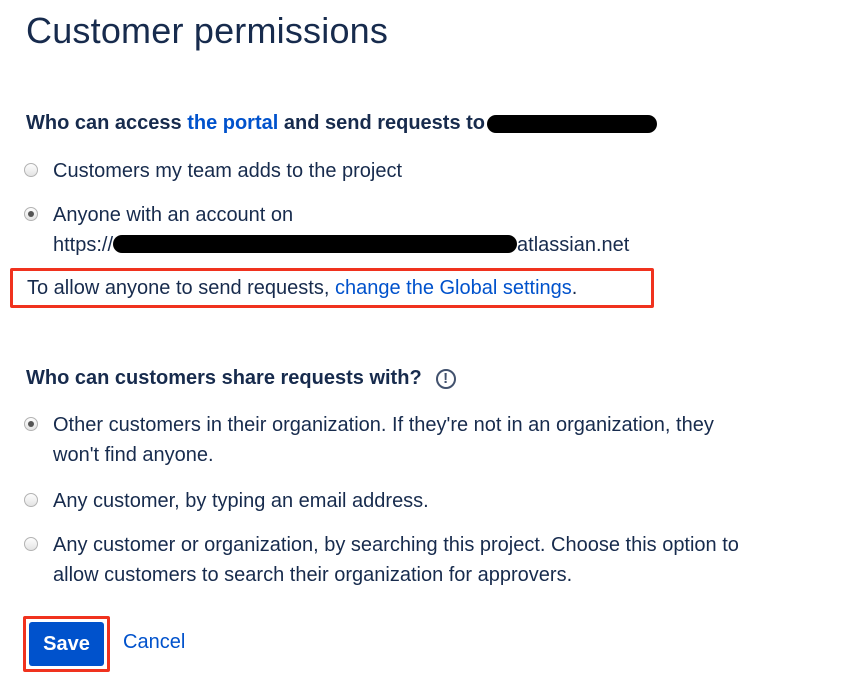 This screenshot has width=860, height=682. Describe the element at coordinates (31, 214) in the screenshot. I see `radio-anyone-with-account` at that location.